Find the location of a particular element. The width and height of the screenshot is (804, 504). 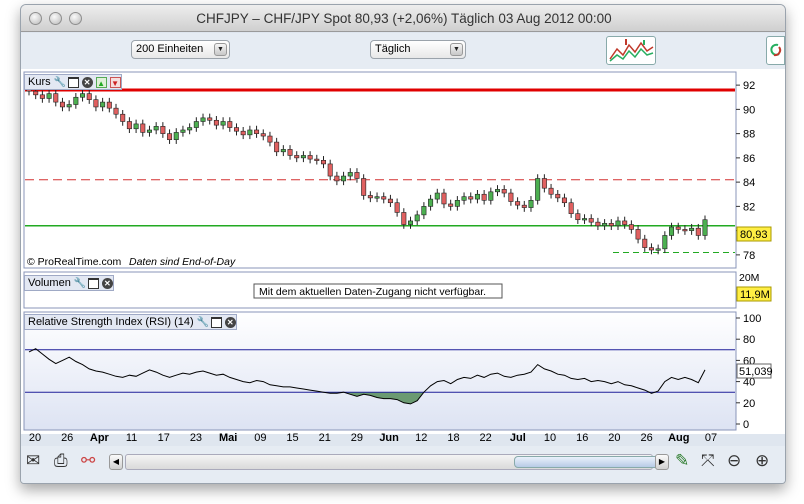

arrow-up-icon: ▲ is located at coordinates (101, 82).